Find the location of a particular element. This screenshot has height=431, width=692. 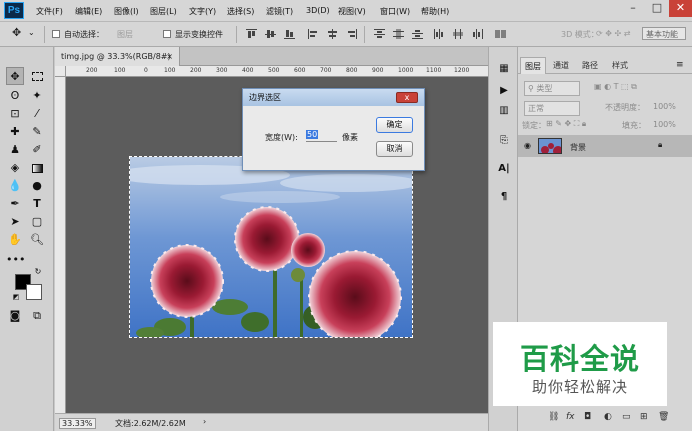

minimize-button: – is located at coordinates (633, 8).